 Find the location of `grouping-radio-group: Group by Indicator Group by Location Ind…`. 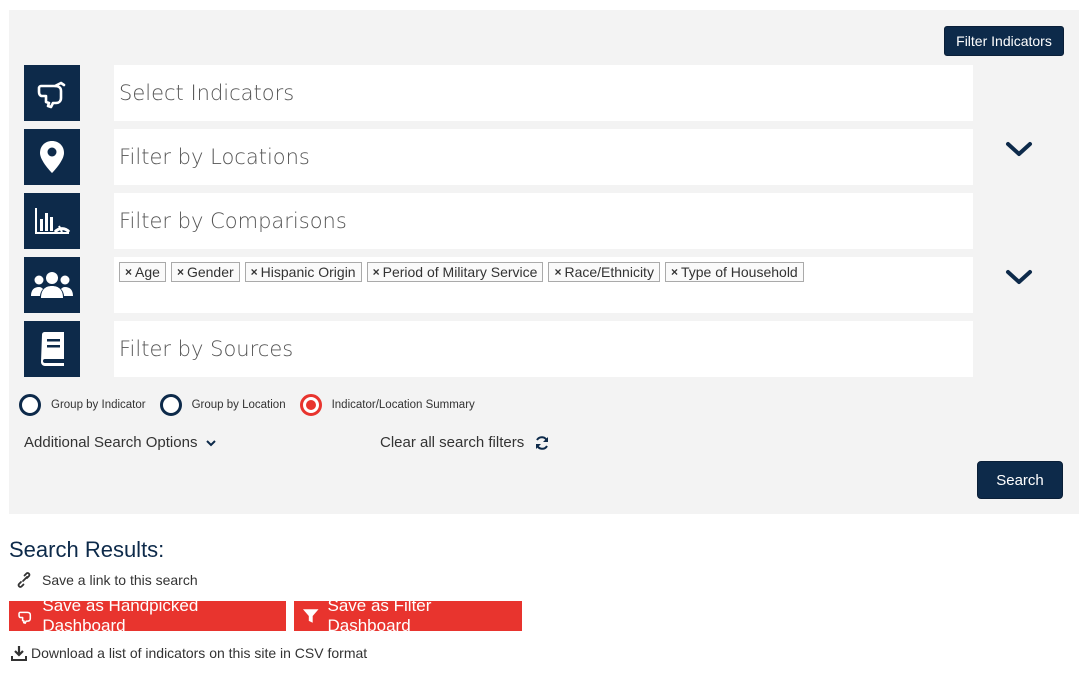

grouping-radio-group: Group by Indicator Group by Location Ind… is located at coordinates (254, 405).